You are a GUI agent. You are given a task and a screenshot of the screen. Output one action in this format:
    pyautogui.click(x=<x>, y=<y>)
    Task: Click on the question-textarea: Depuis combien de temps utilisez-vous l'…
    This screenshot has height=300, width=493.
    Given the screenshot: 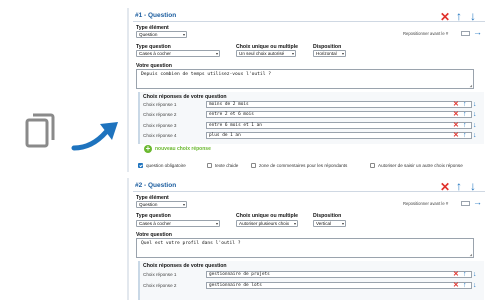 What is the action you would take?
    pyautogui.click(x=305, y=79)
    